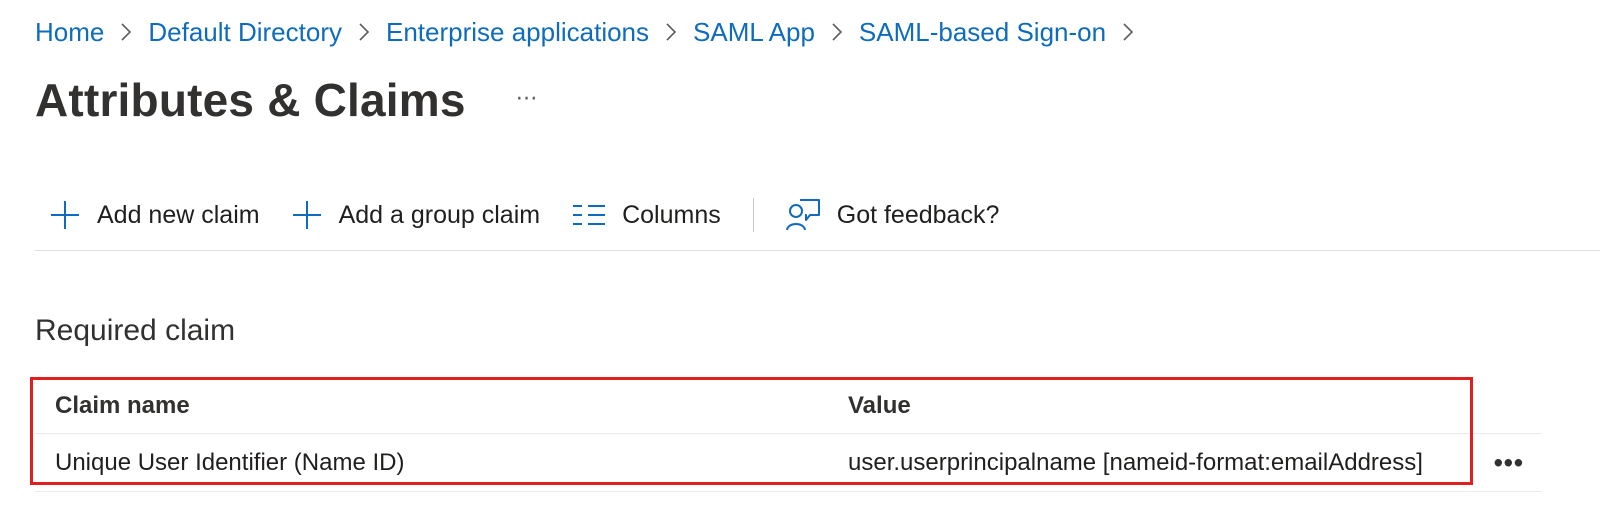 Image resolution: width=1600 pixels, height=513 pixels. What do you see at coordinates (753, 215) in the screenshot?
I see `toolbar-divider` at bounding box center [753, 215].